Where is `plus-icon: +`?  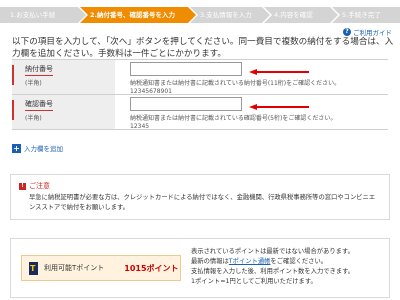 plus-icon: + is located at coordinates (16, 148).